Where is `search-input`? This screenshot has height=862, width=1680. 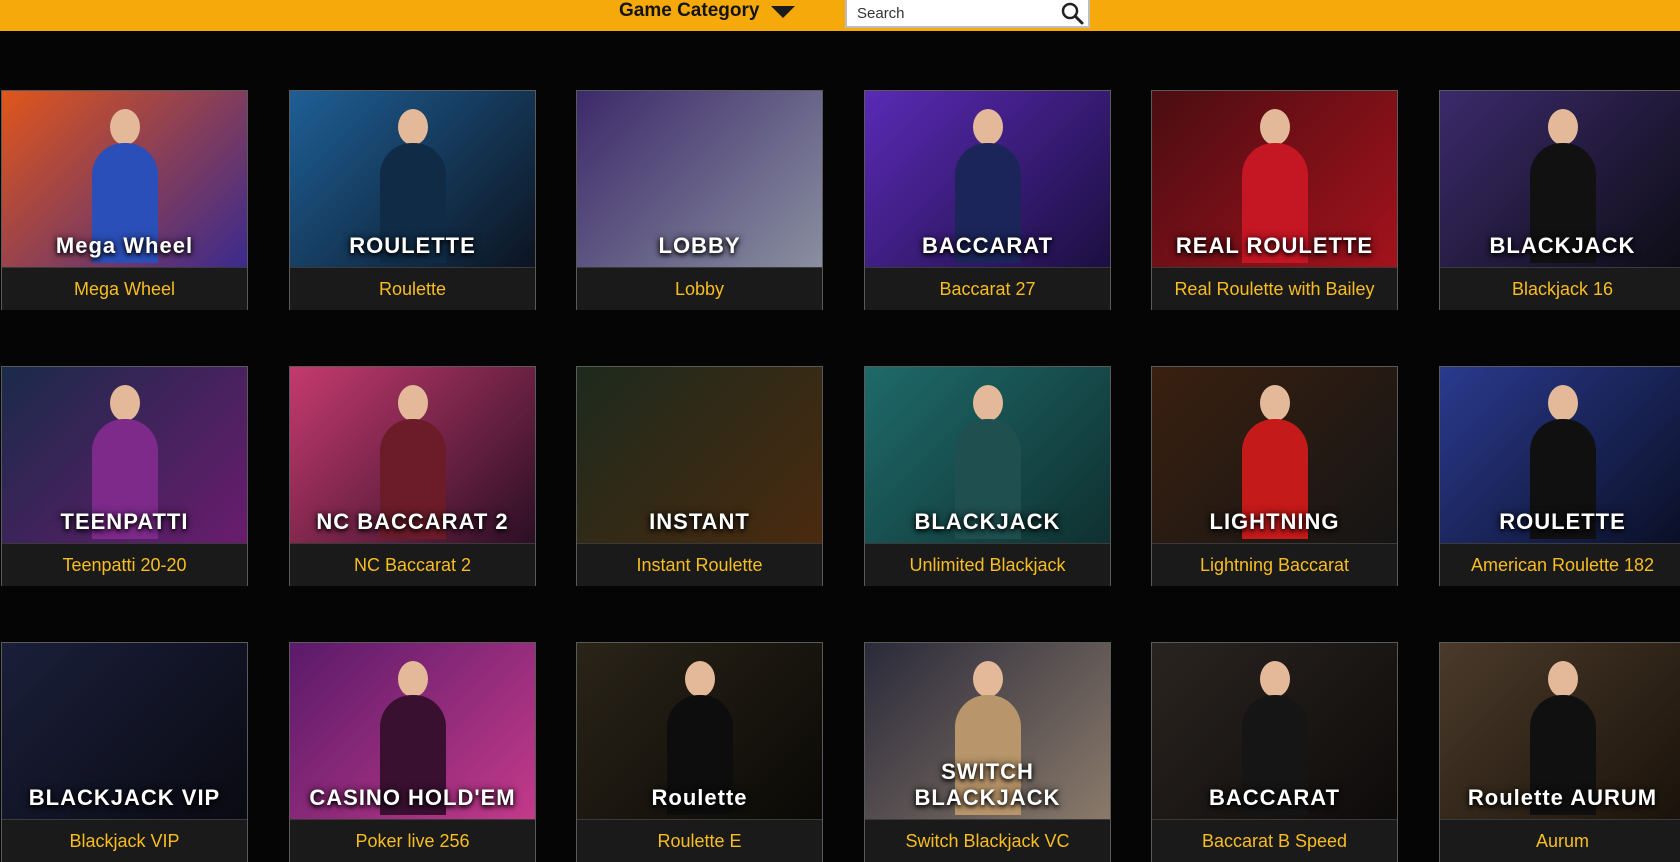 search-input is located at coordinates (952, 13).